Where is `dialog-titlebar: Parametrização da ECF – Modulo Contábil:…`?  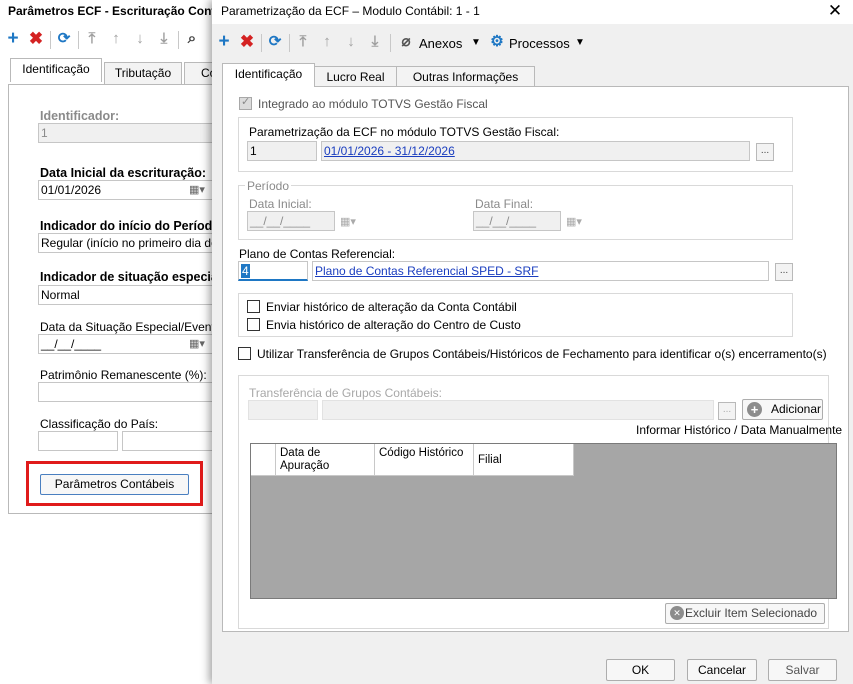
dialog-titlebar: Parametrização da ECF – Modulo Contábil:… is located at coordinates (532, 12).